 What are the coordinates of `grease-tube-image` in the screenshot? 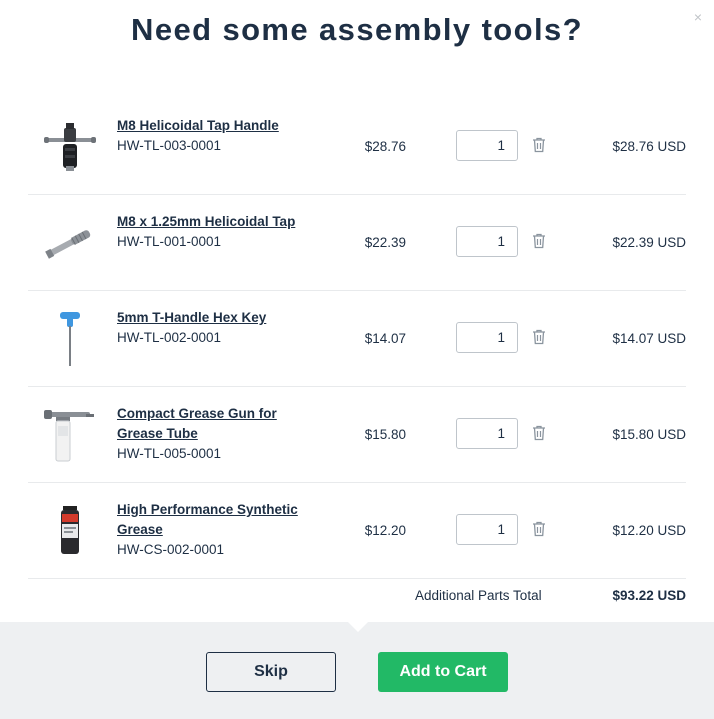 It's located at (70, 531).